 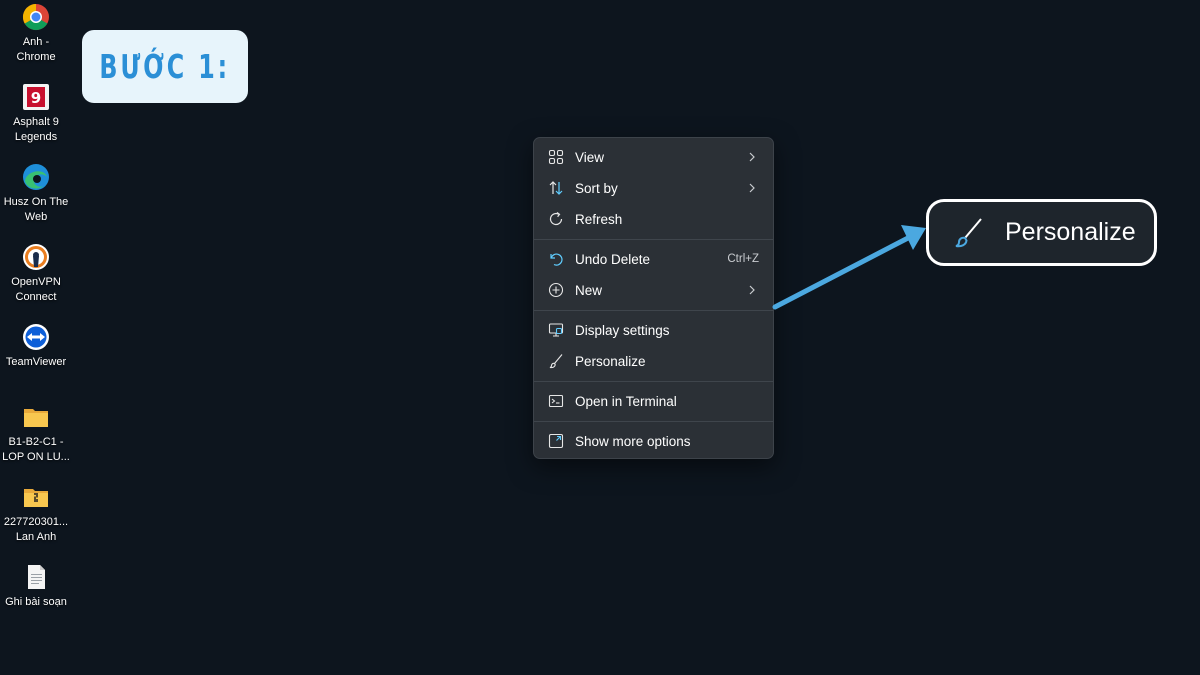 I want to click on desktop-icon-label: Ghi bài soạn, so click(x=36, y=602).